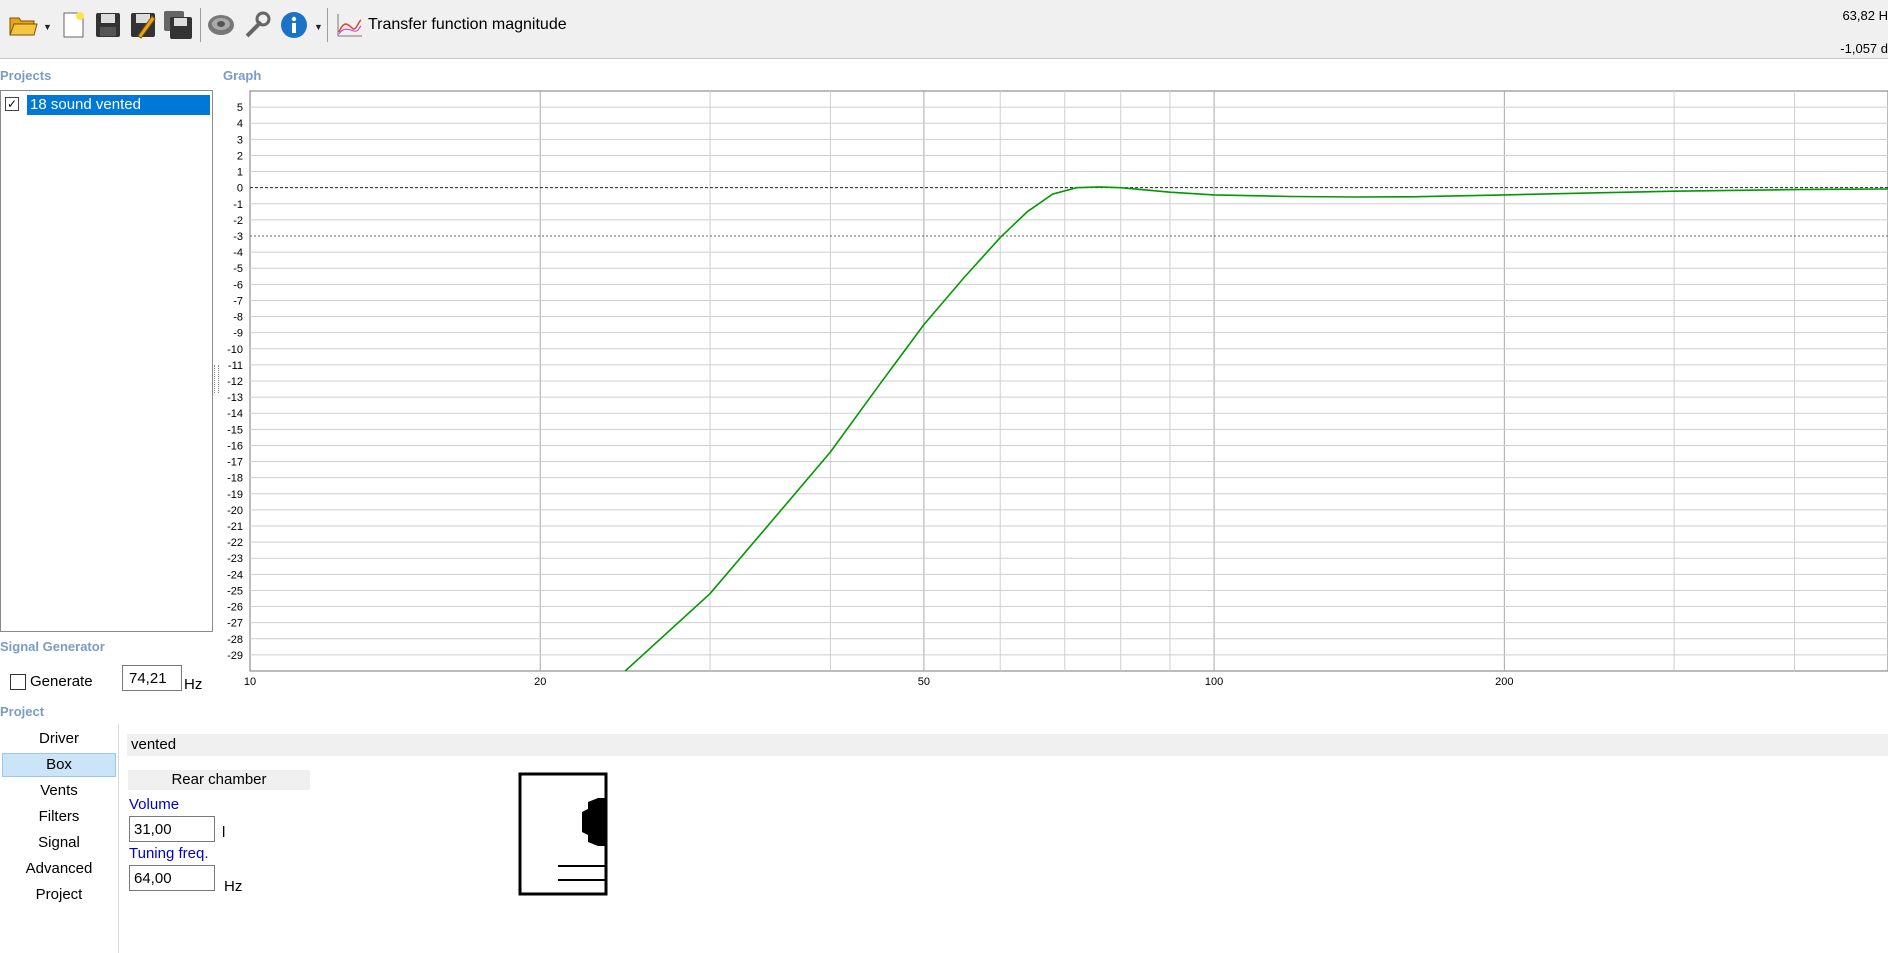  What do you see at coordinates (59, 739) in the screenshot?
I see `tab-driver: Driver` at bounding box center [59, 739].